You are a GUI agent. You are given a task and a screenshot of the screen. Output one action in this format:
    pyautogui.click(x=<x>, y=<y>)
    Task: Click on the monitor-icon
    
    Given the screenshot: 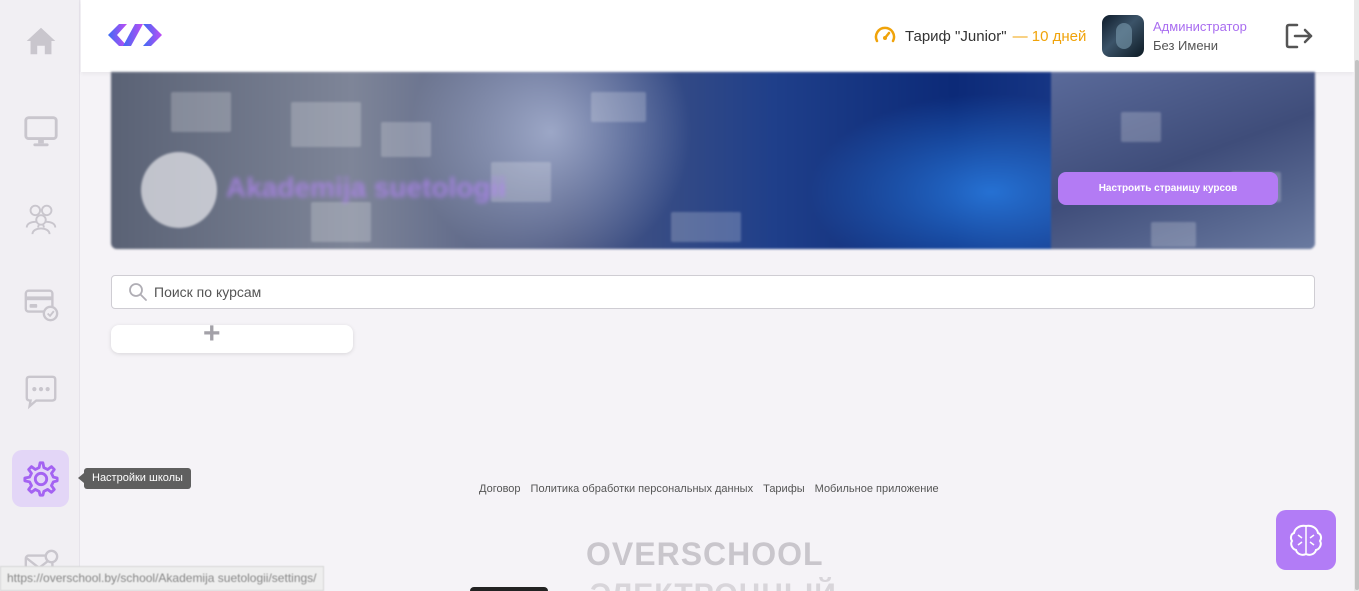 What is the action you would take?
    pyautogui.click(x=40, y=130)
    